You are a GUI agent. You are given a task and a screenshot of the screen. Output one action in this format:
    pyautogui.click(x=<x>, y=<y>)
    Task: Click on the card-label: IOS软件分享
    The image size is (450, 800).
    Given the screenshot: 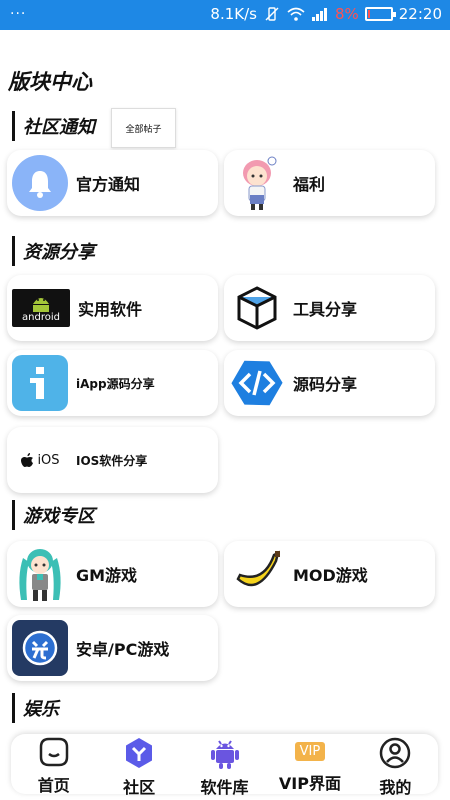 What is the action you would take?
    pyautogui.click(x=112, y=460)
    